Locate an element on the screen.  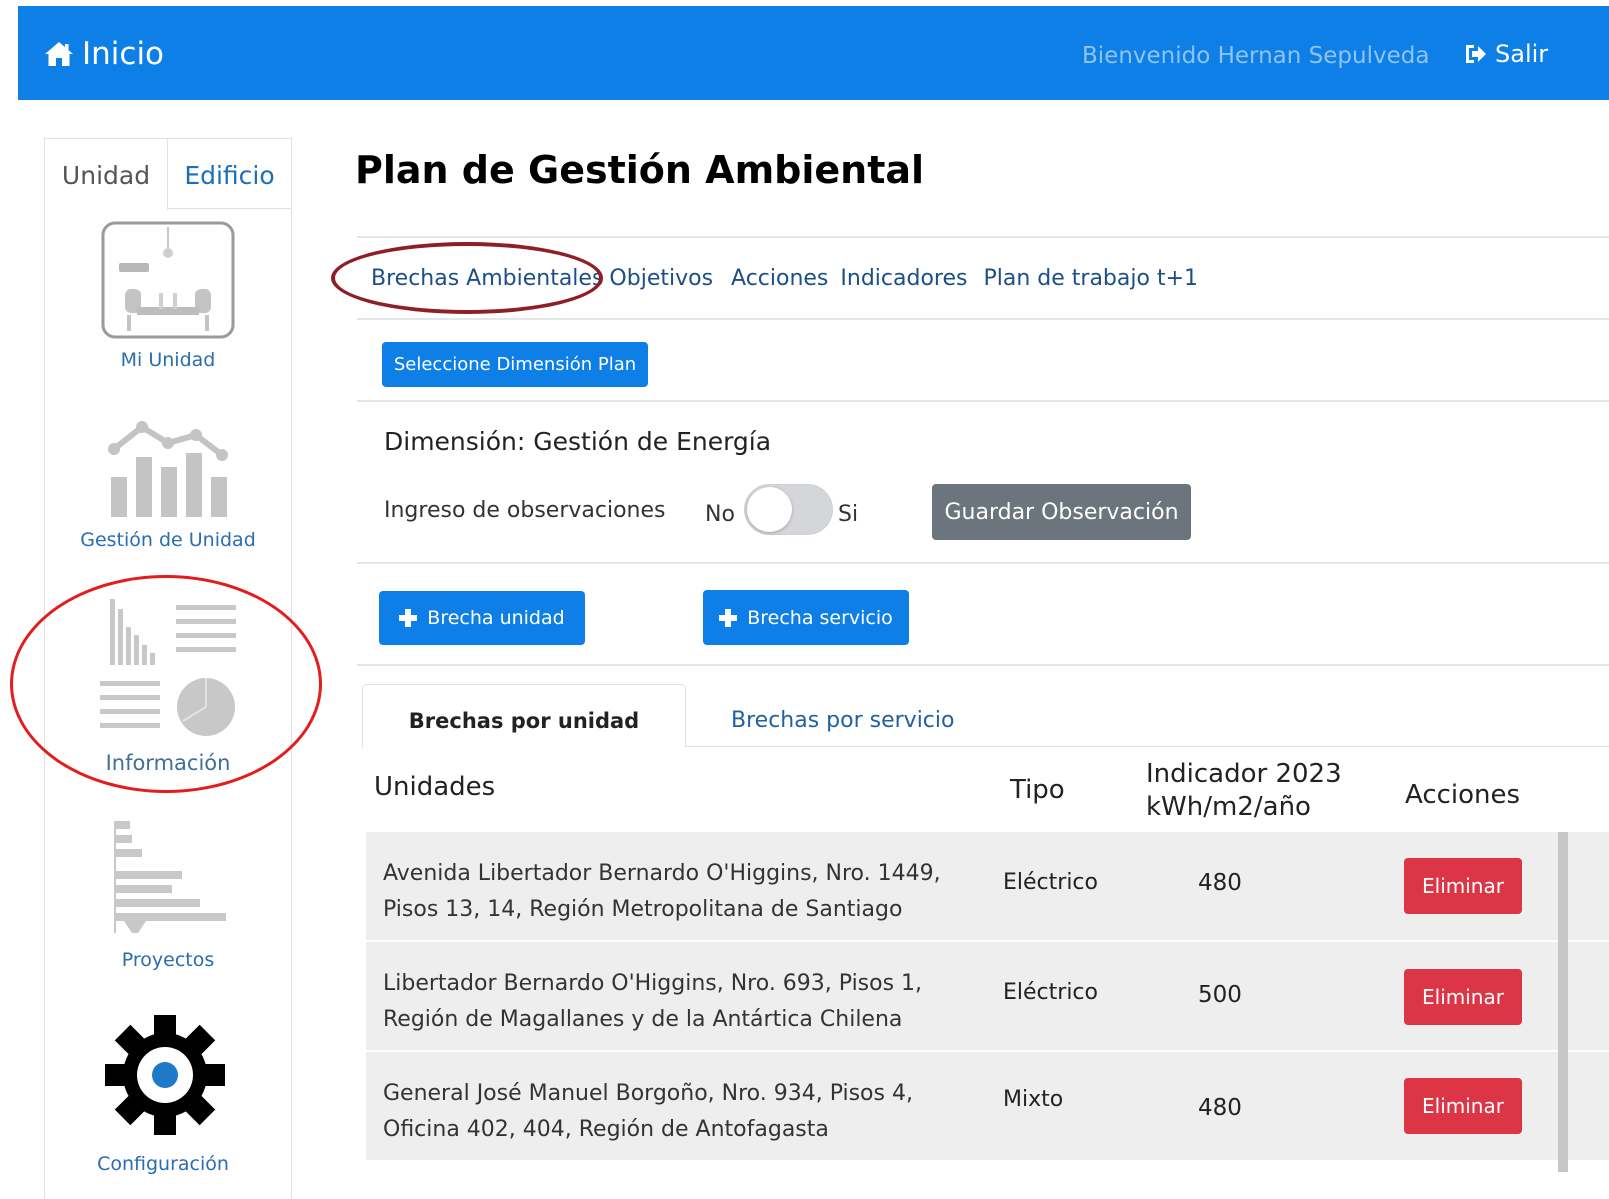
info-charts-icon is located at coordinates (168, 667).